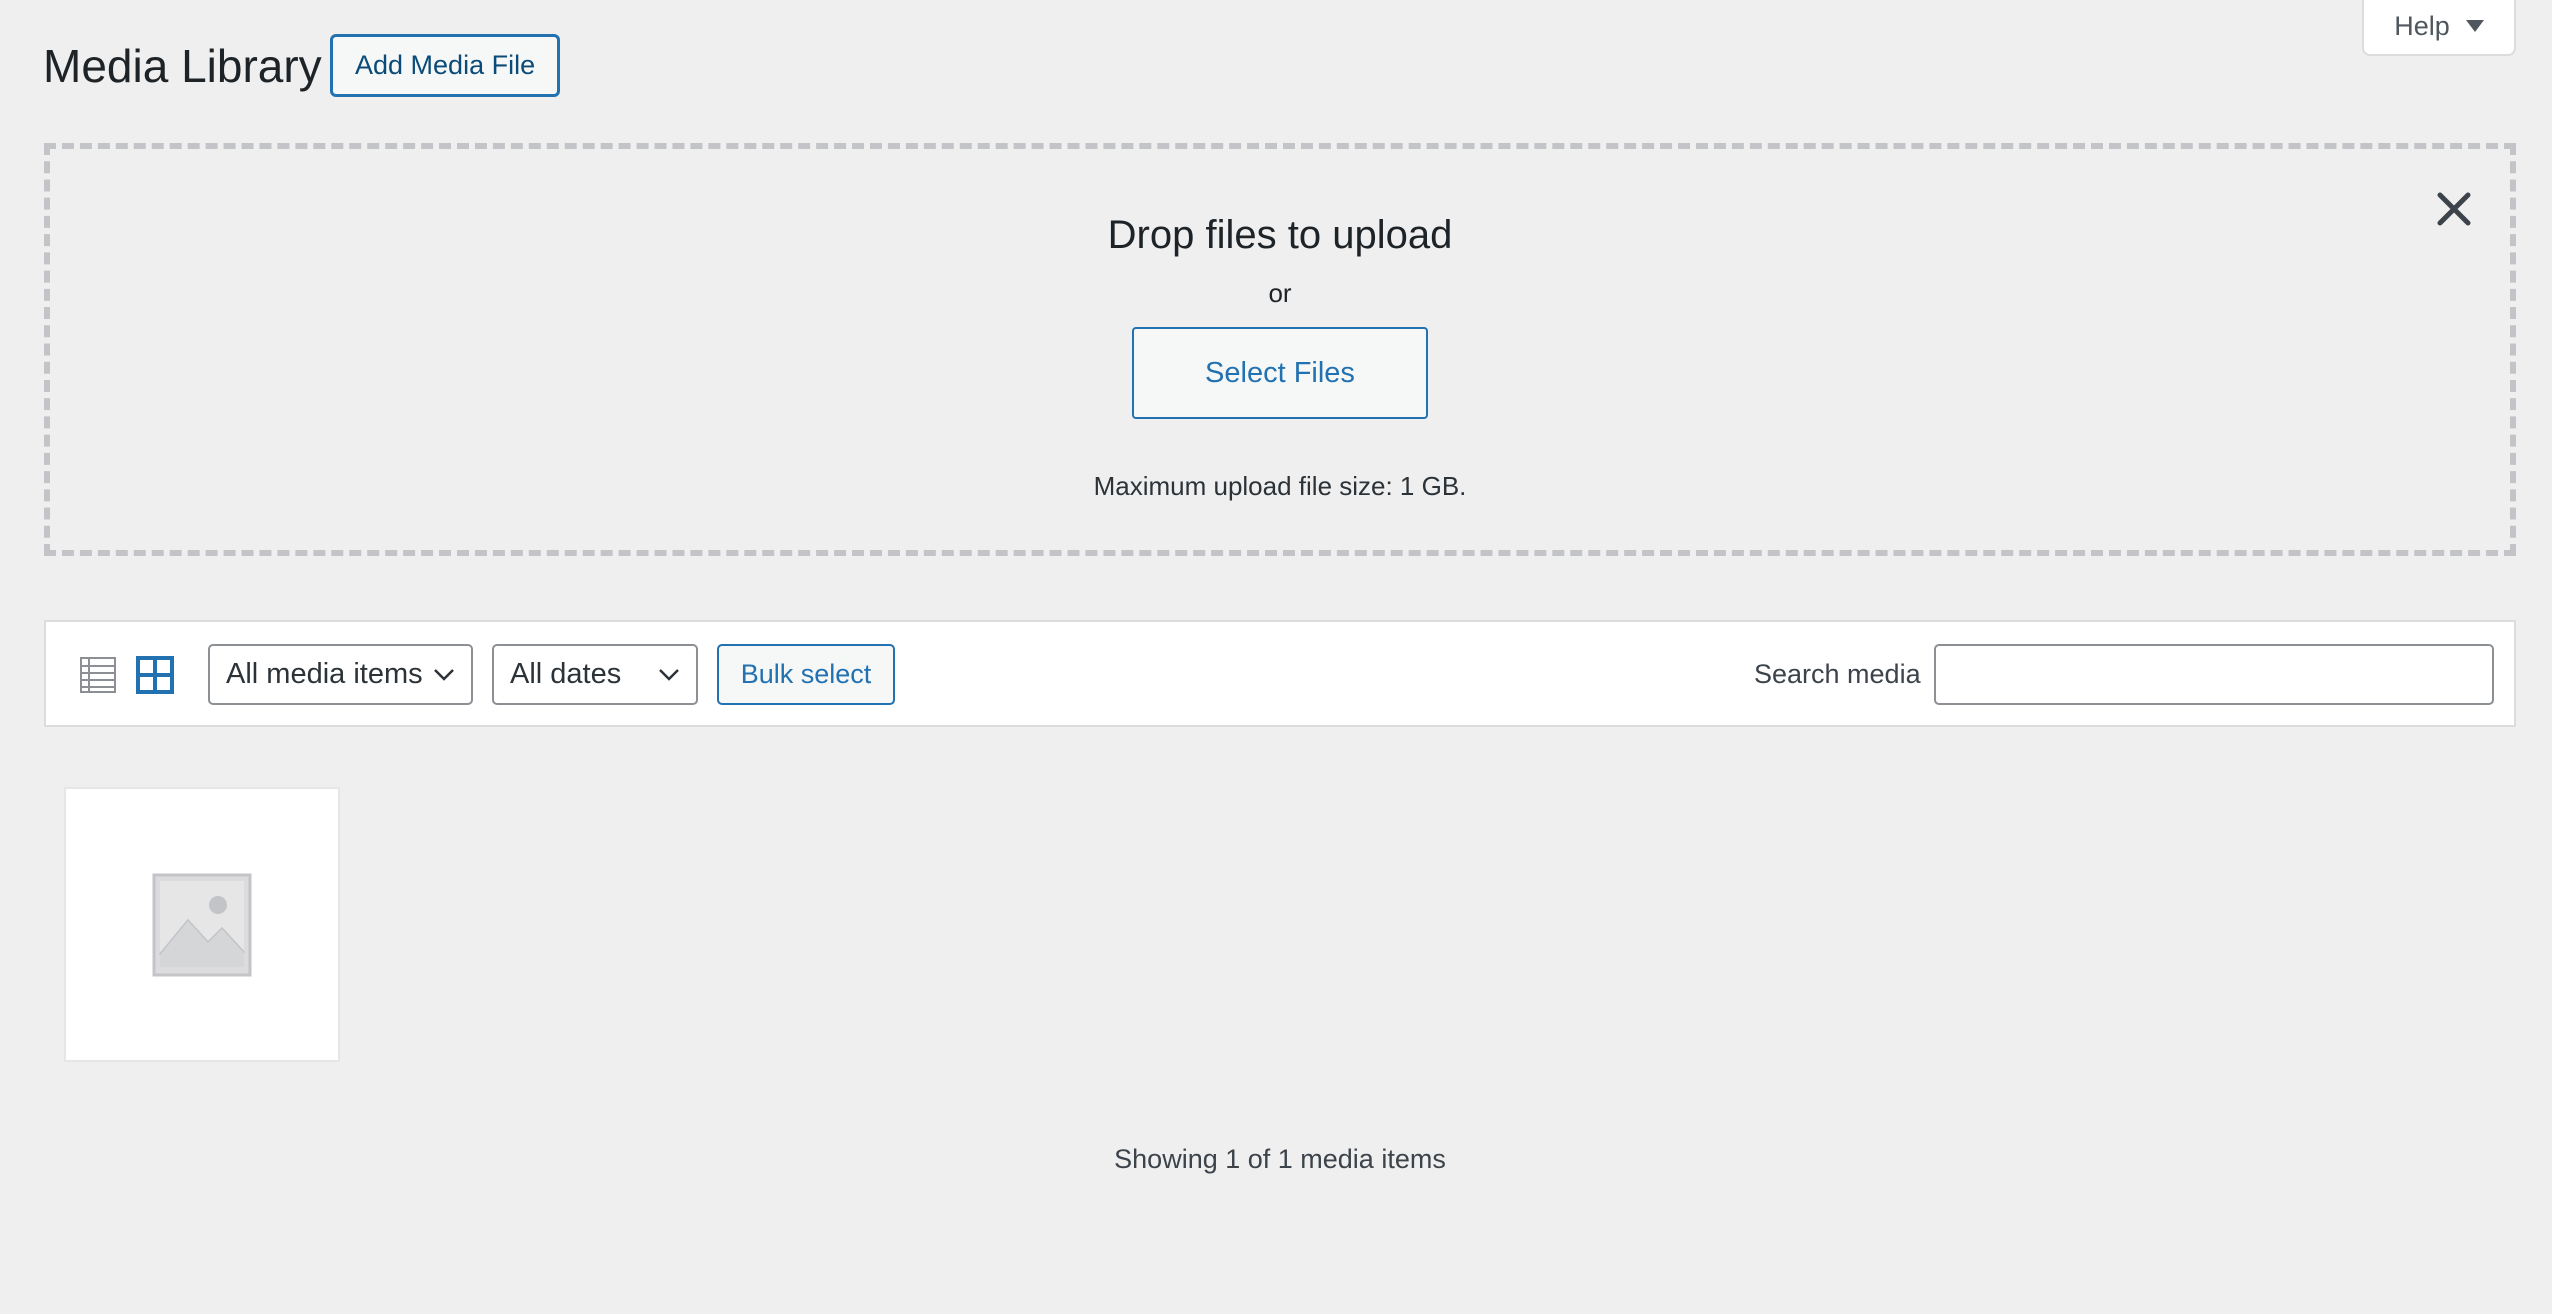  I want to click on search-media-label: Search media, so click(1837, 674).